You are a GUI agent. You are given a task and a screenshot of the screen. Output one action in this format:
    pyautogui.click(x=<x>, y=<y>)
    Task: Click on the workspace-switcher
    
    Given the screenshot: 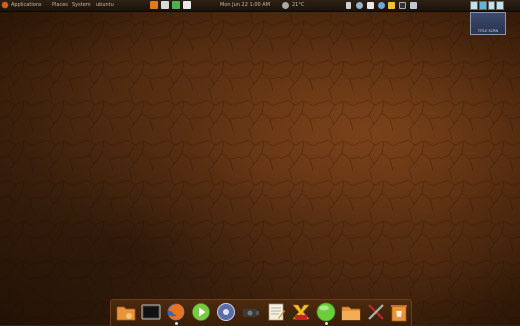 What is the action you would take?
    pyautogui.click(x=487, y=5)
    